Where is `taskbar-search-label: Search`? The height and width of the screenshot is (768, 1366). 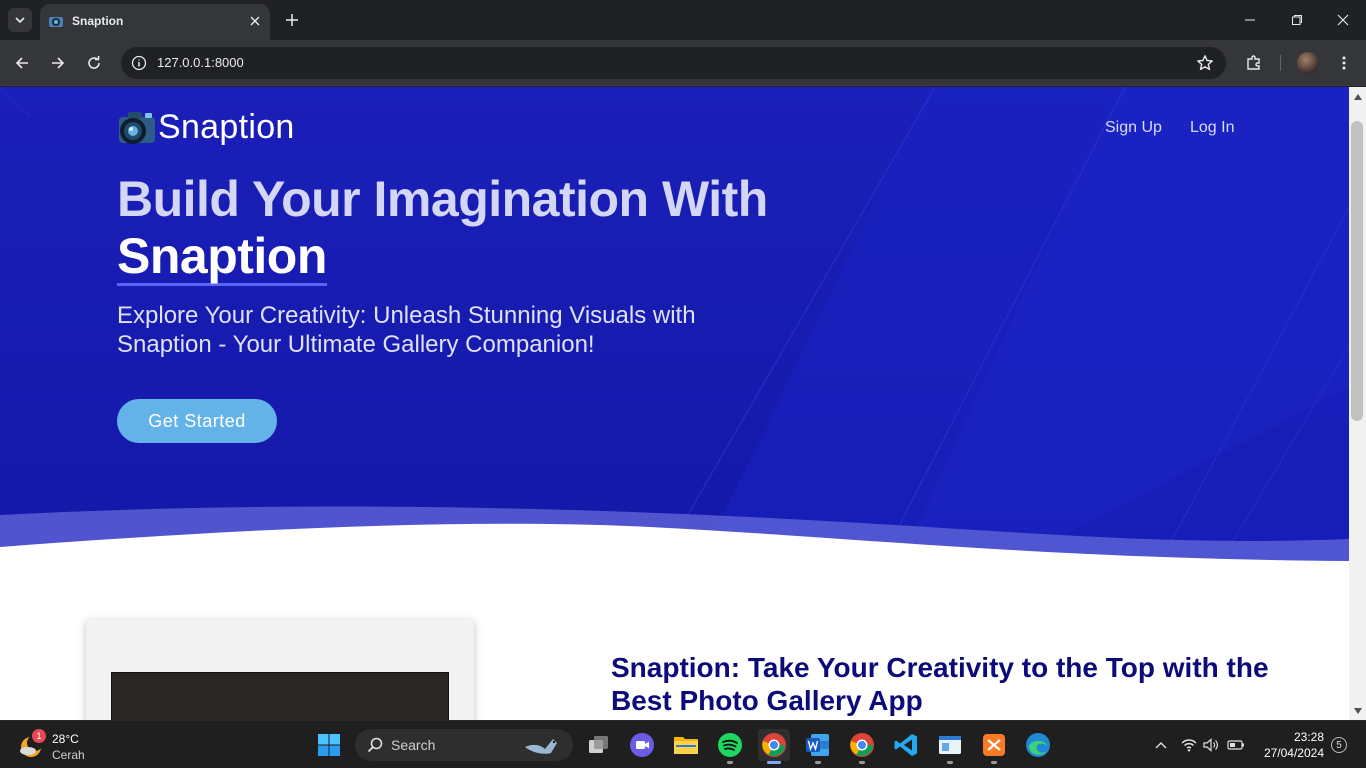
taskbar-search-label: Search is located at coordinates (413, 745).